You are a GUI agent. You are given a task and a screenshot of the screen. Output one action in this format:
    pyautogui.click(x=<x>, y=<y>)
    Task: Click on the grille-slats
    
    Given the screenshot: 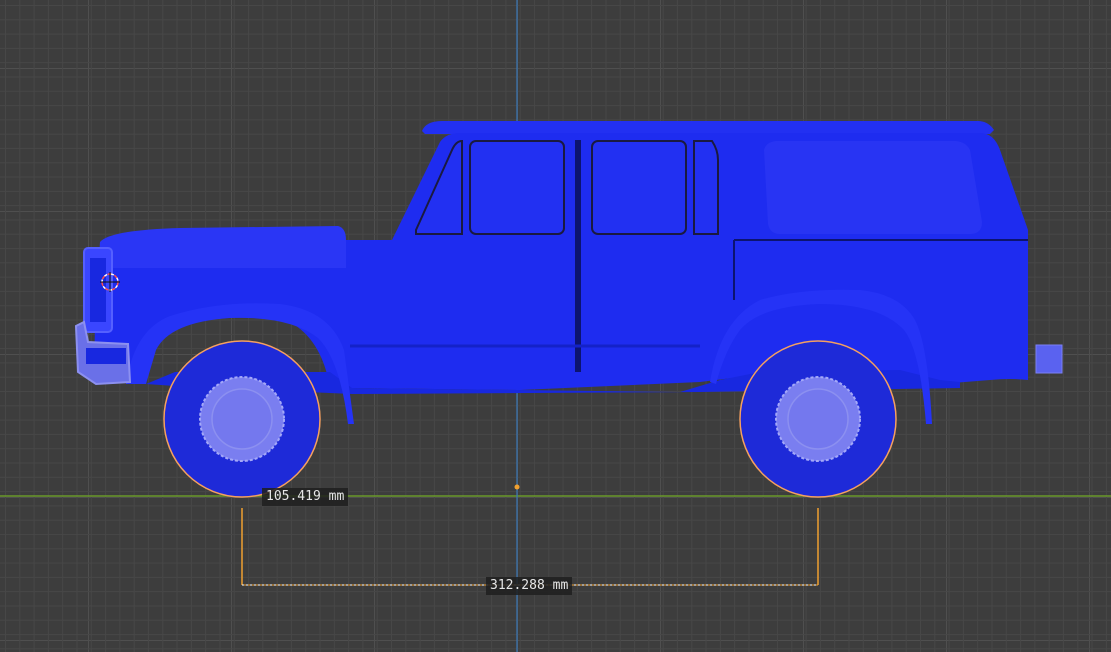 What is the action you would take?
    pyautogui.click(x=98, y=290)
    